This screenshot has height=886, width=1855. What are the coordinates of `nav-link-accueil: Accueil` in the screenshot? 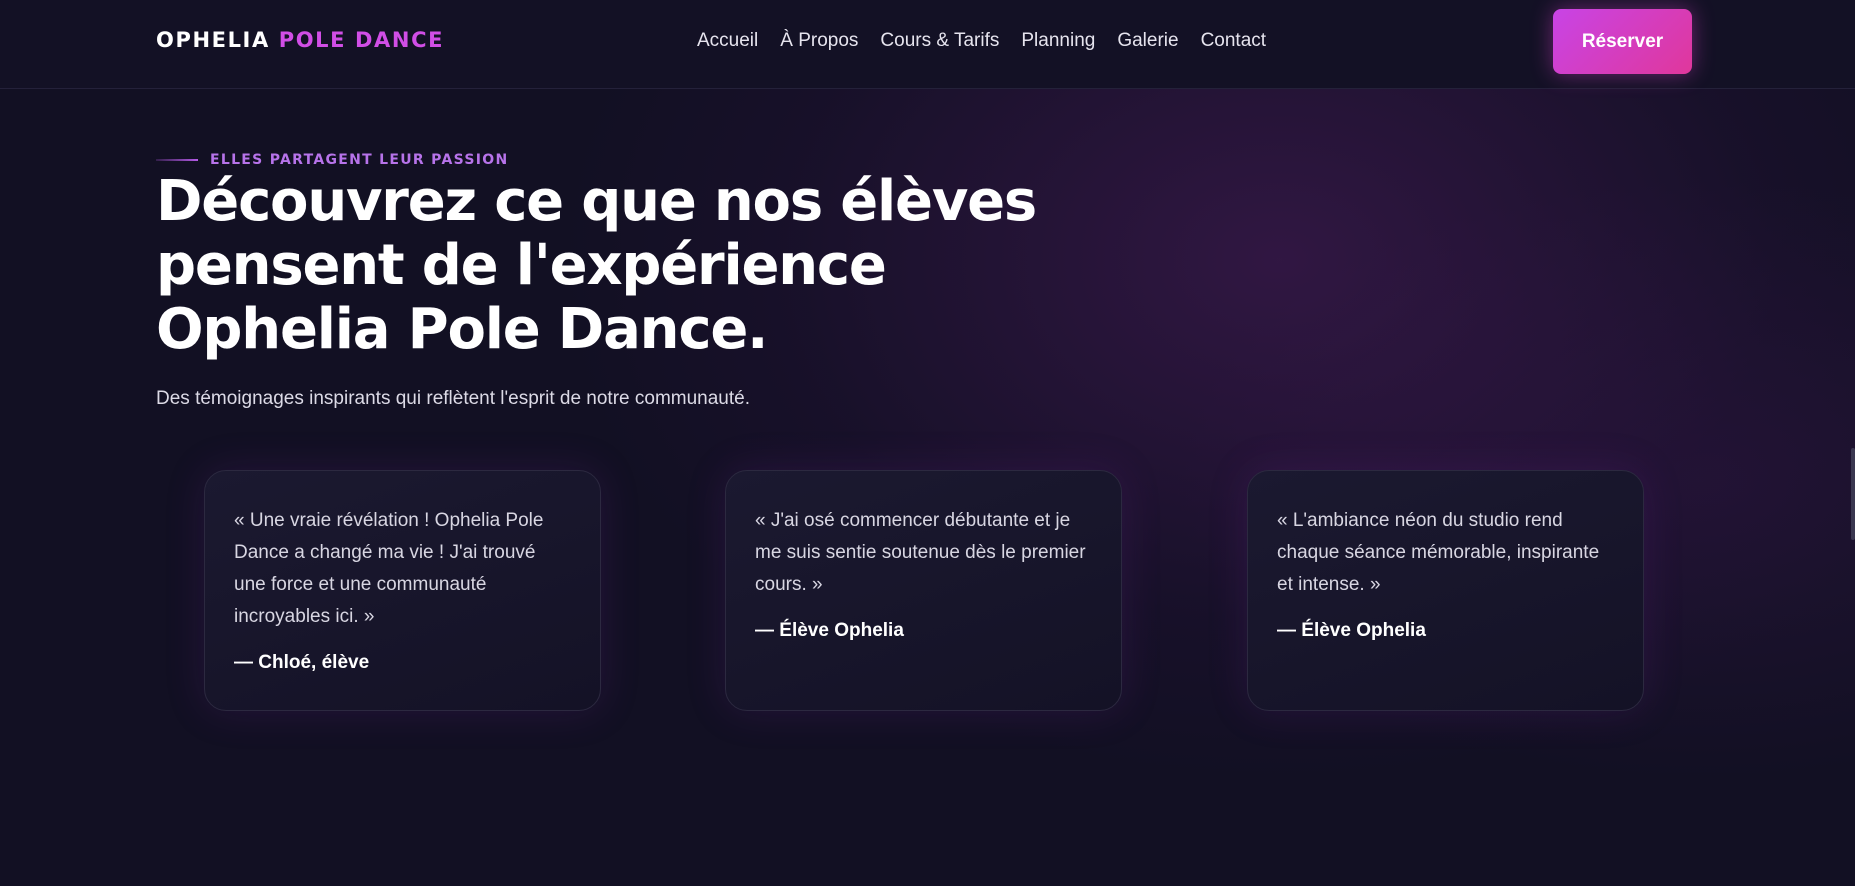 It's located at (727, 41).